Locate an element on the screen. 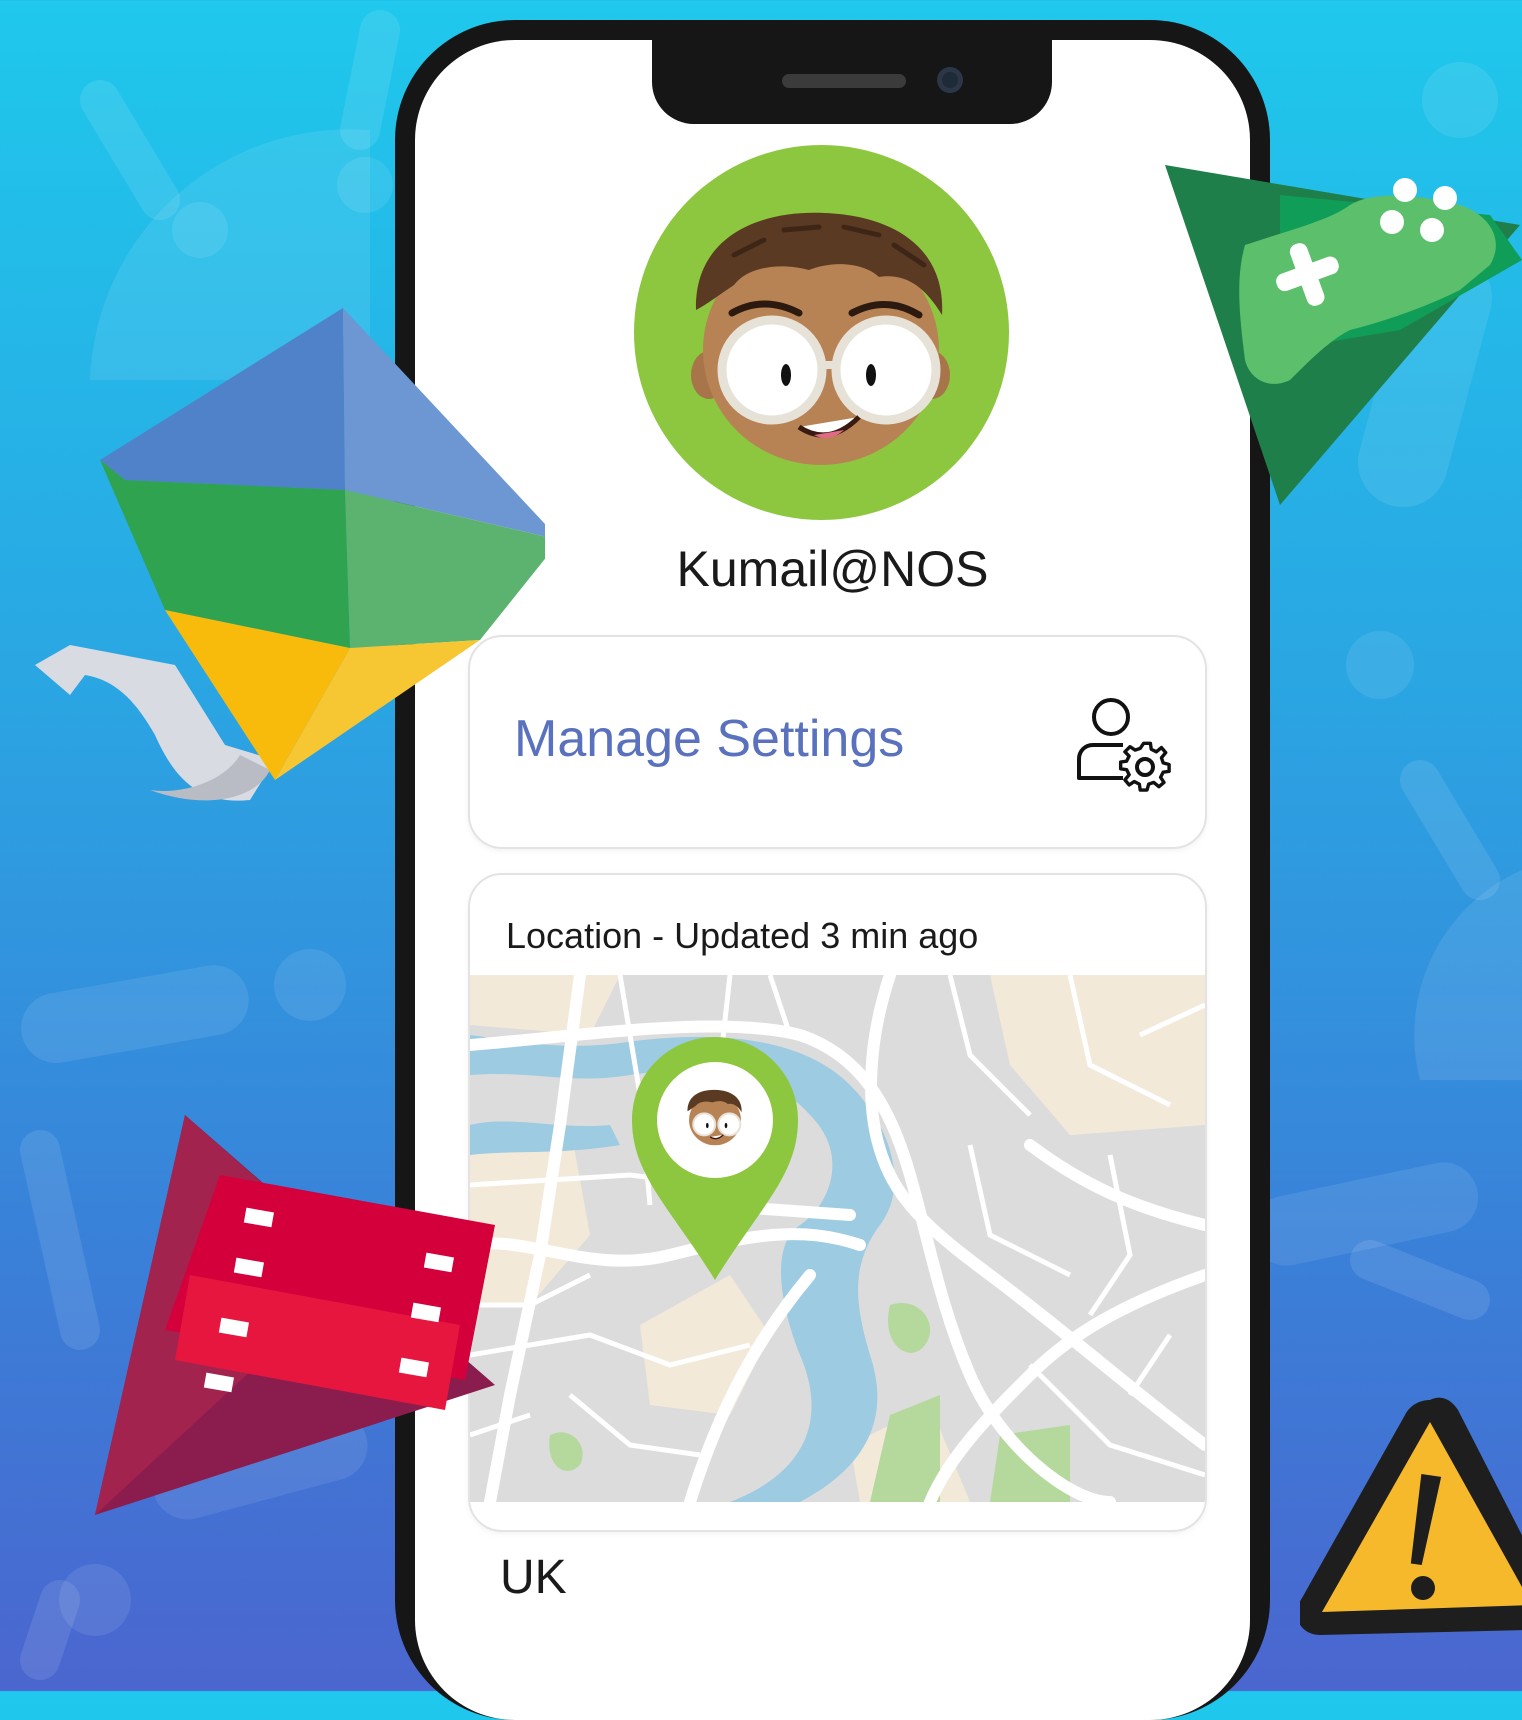  manage-settings-label: Manage Settings is located at coordinates (709, 739).